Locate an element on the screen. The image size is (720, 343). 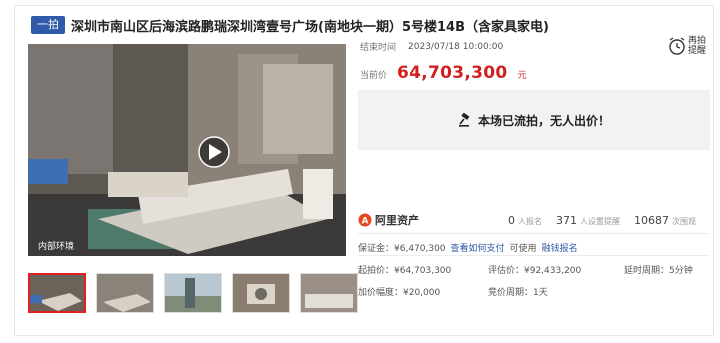
status-text: 本场已流拍，无人出价！ is located at coordinates (543, 120).